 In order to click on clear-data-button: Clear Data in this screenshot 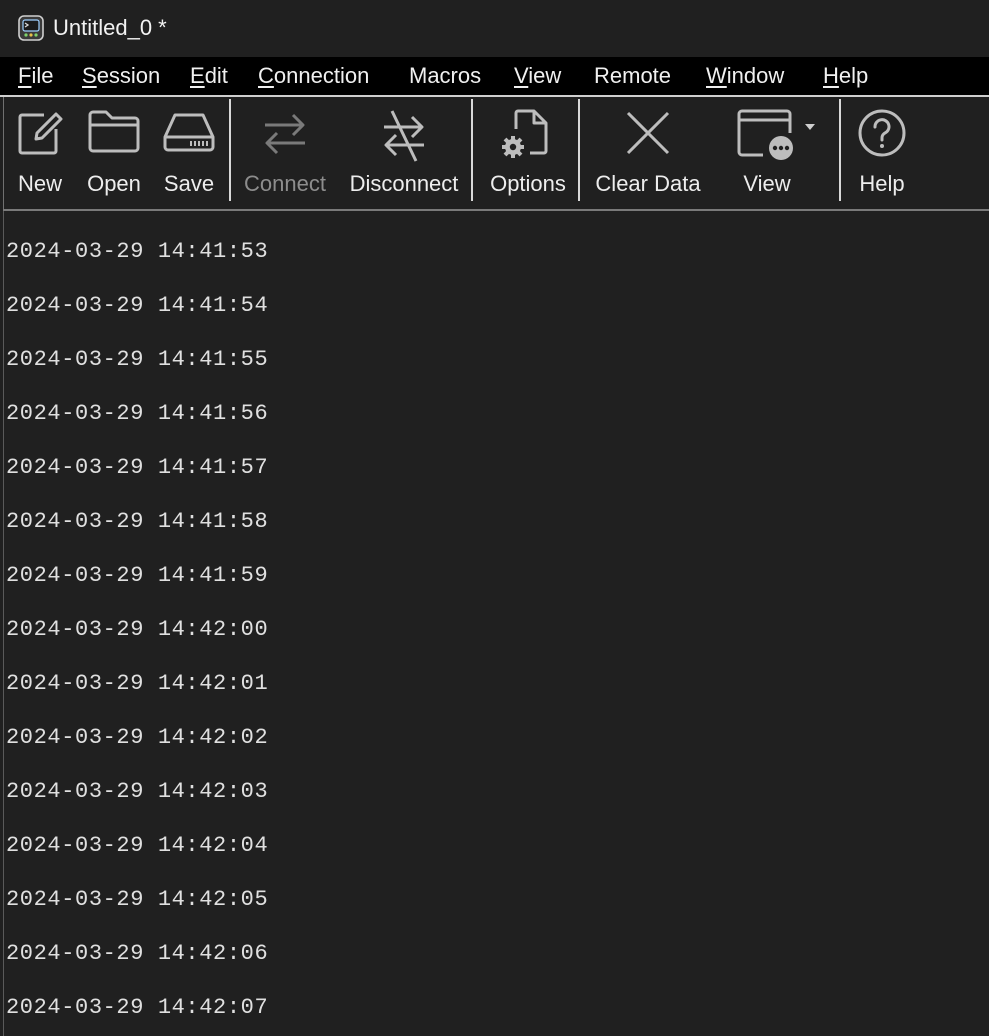, I will do `click(648, 151)`.